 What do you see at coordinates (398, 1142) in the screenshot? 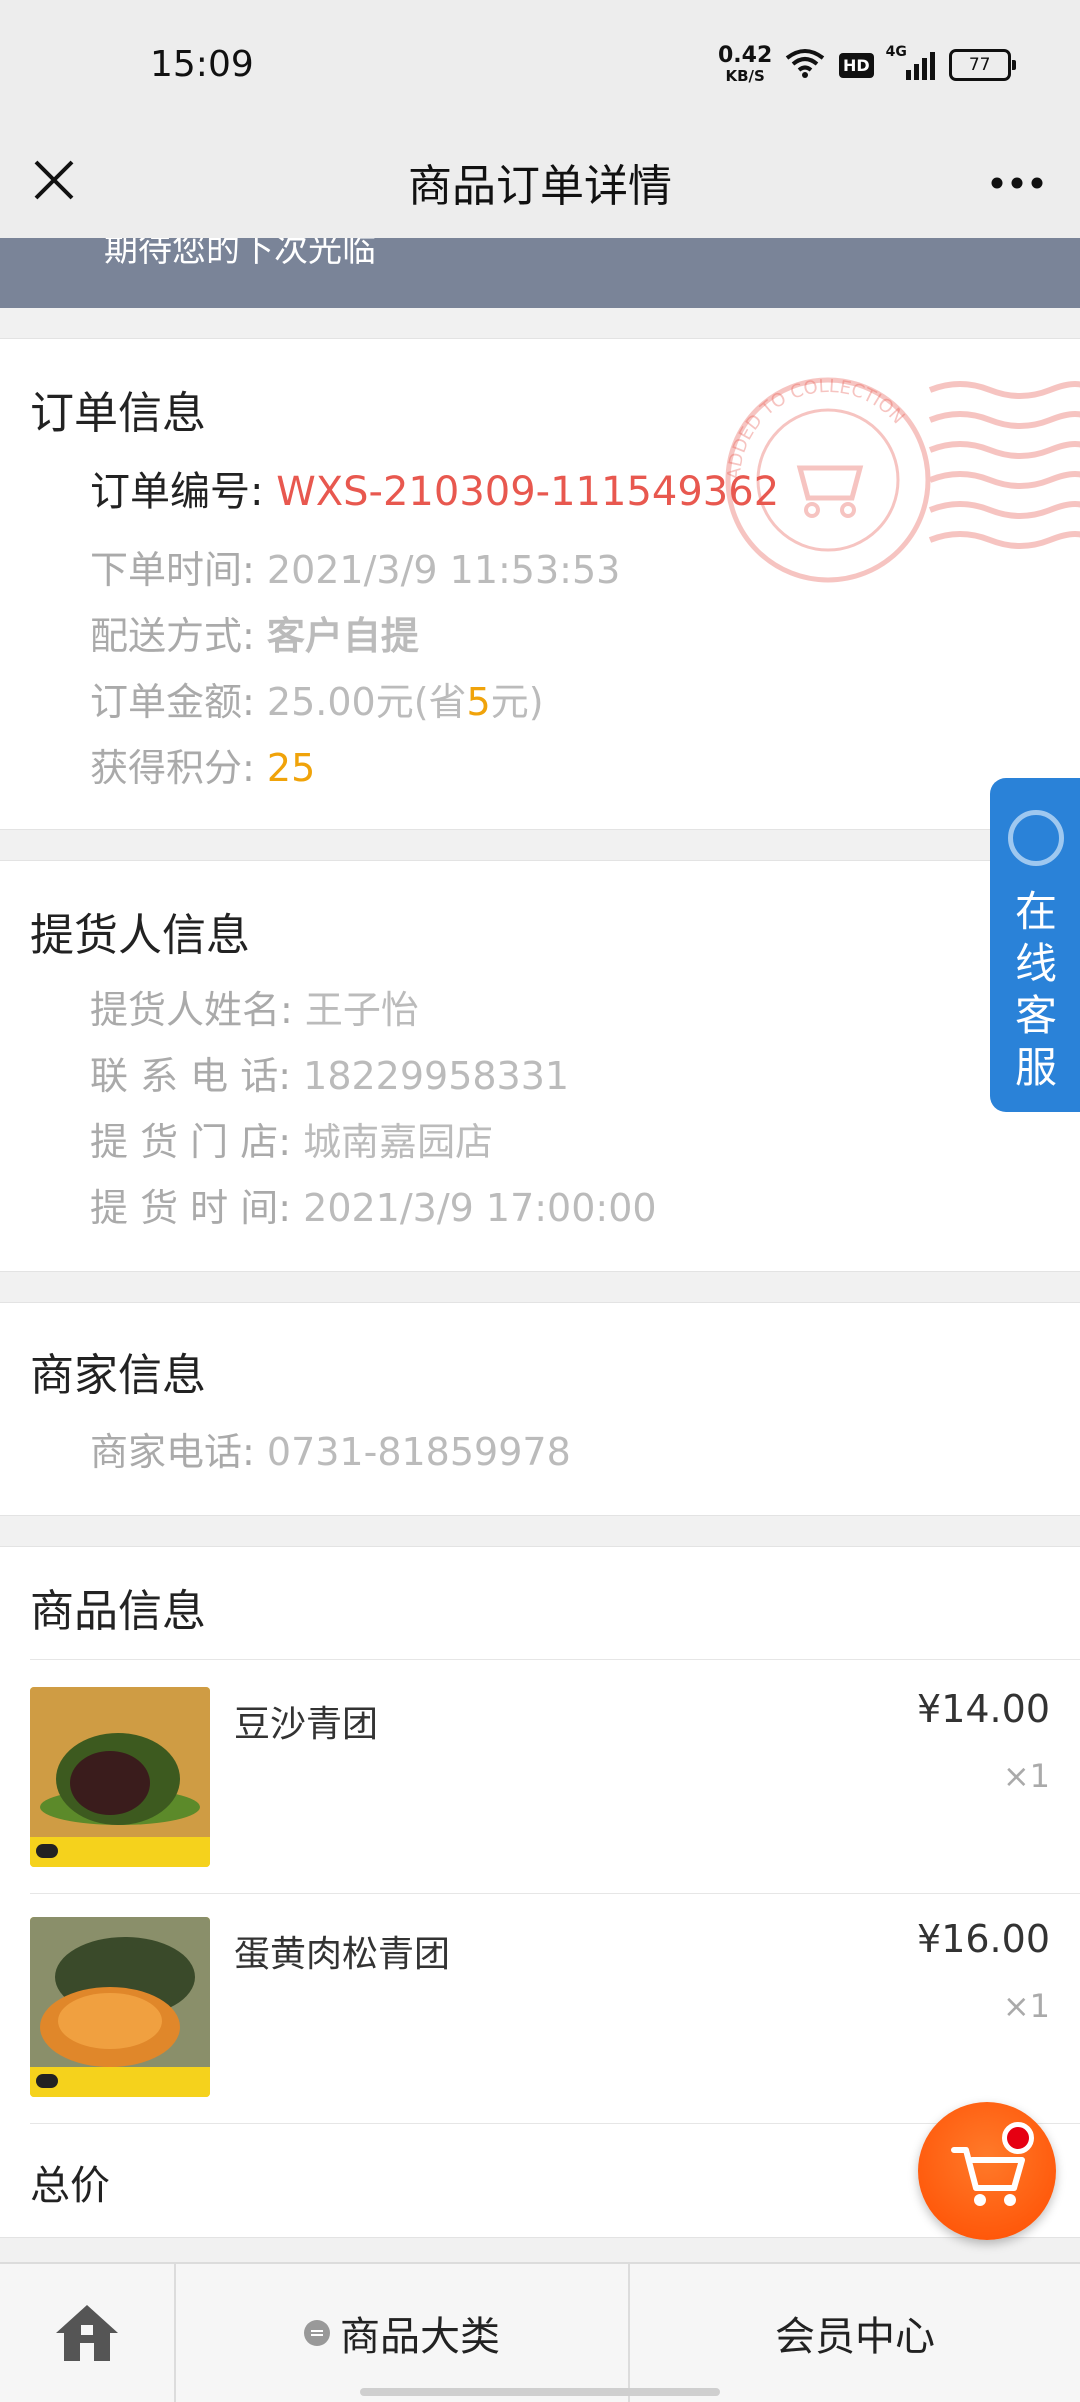
I see `pickup-store-value: 城南嘉园店` at bounding box center [398, 1142].